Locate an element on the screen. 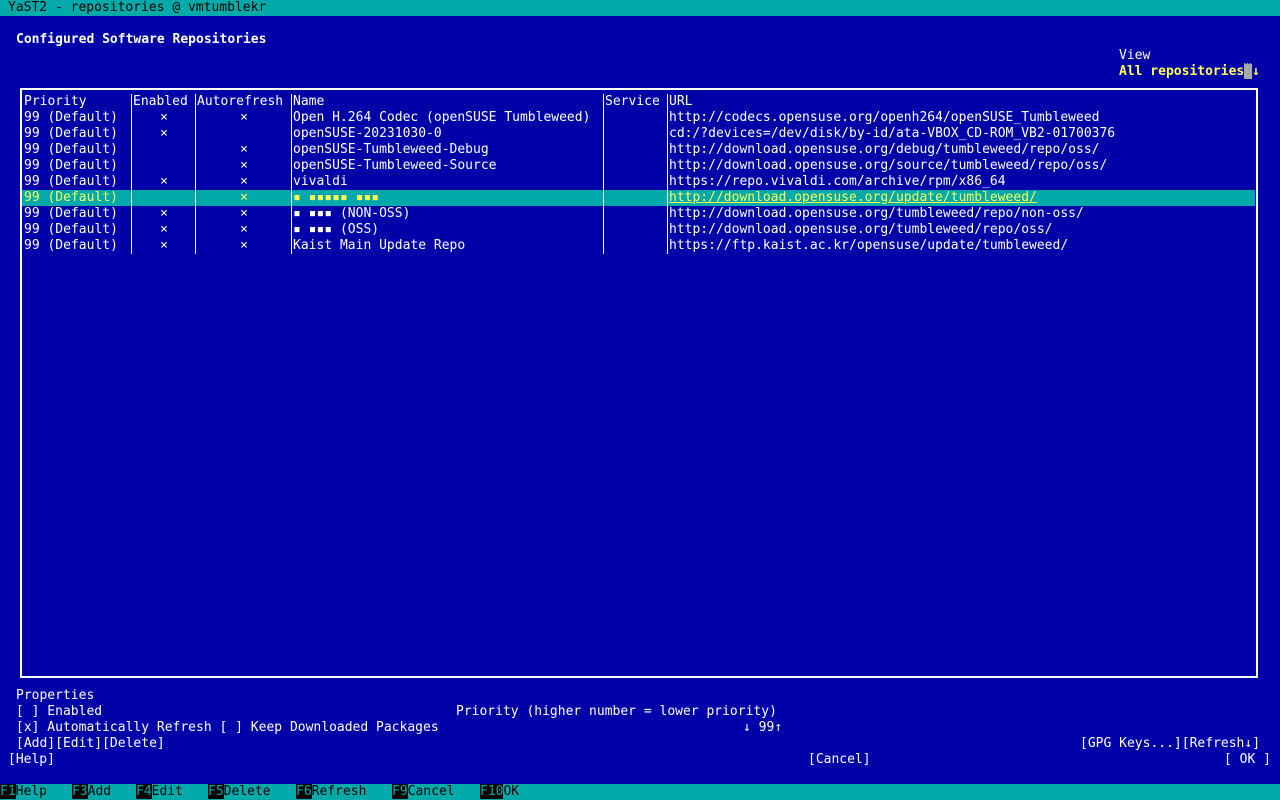 This screenshot has width=1280, height=800. view-select-value: All repositories is located at coordinates (1182, 71).